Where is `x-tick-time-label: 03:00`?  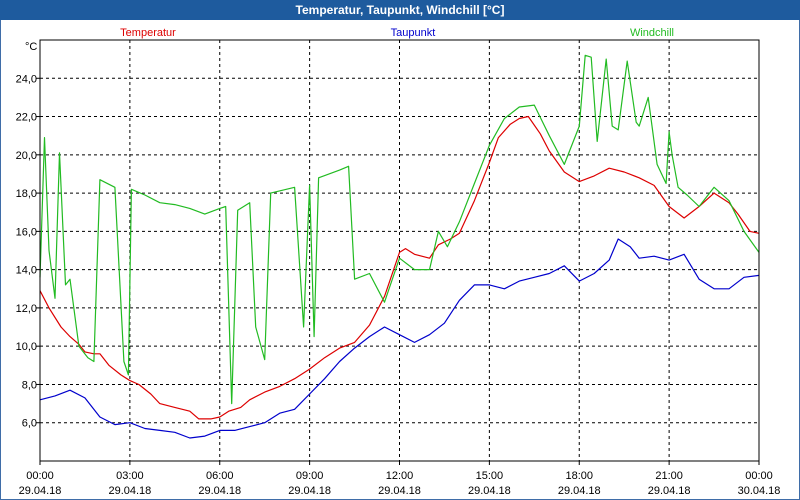
x-tick-time-label: 03:00 is located at coordinates (130, 476).